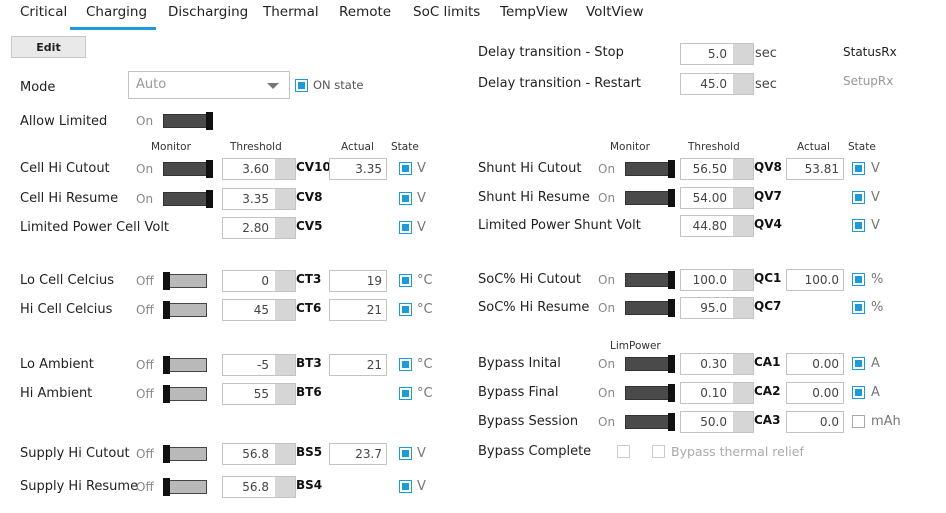  Describe the element at coordinates (858, 392) in the screenshot. I see `bypass-final-state-checkbox` at that location.